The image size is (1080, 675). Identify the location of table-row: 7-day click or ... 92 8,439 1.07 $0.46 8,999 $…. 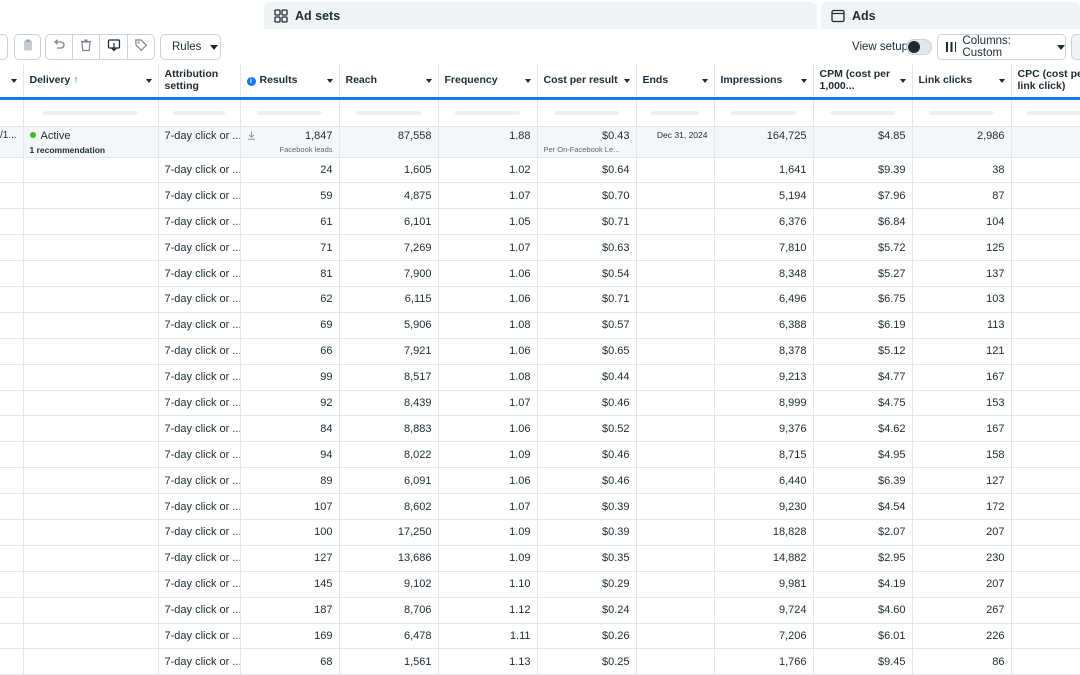
(540, 403).